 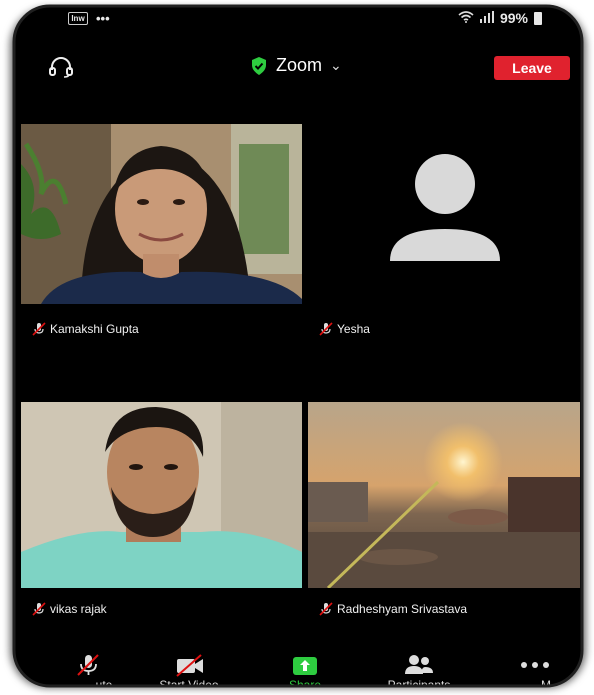 I want to click on participant-nameplate: vikas rajak, so click(x=69, y=609).